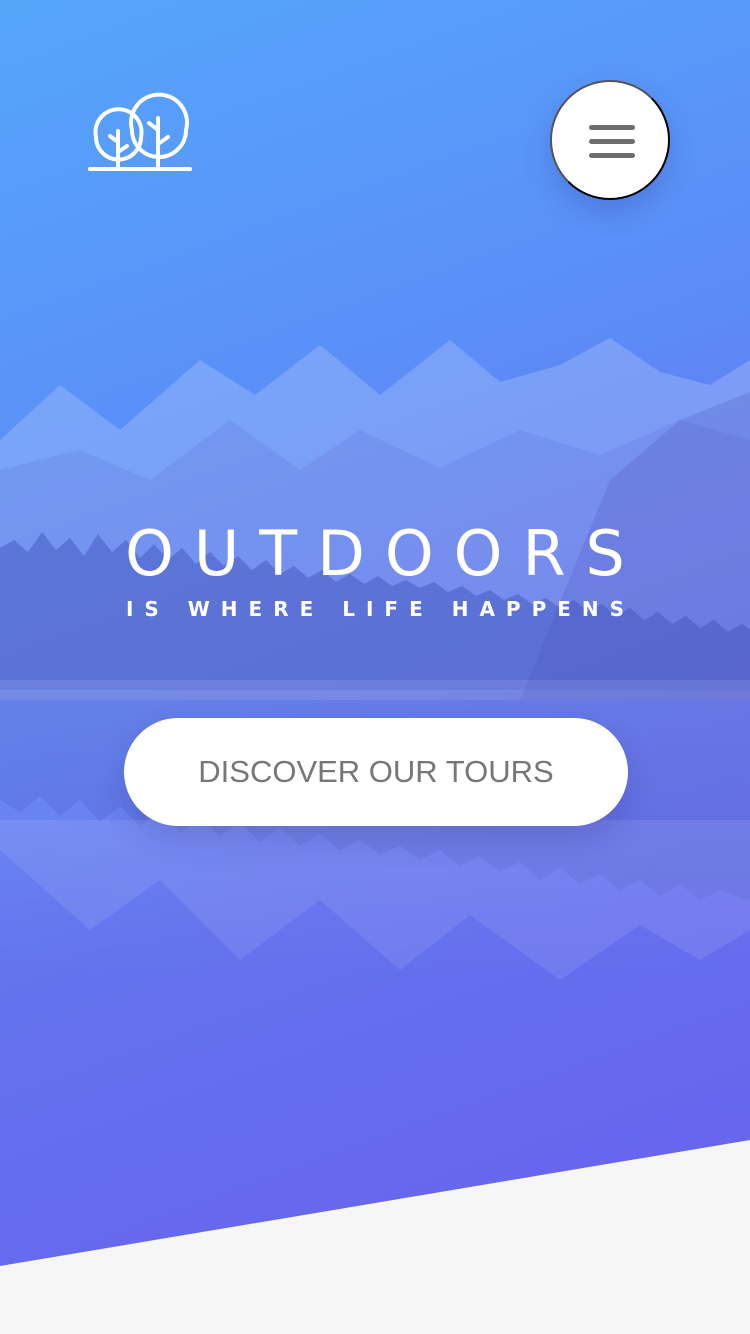 The image size is (750, 1334). I want to click on trees-icon, so click(140, 132).